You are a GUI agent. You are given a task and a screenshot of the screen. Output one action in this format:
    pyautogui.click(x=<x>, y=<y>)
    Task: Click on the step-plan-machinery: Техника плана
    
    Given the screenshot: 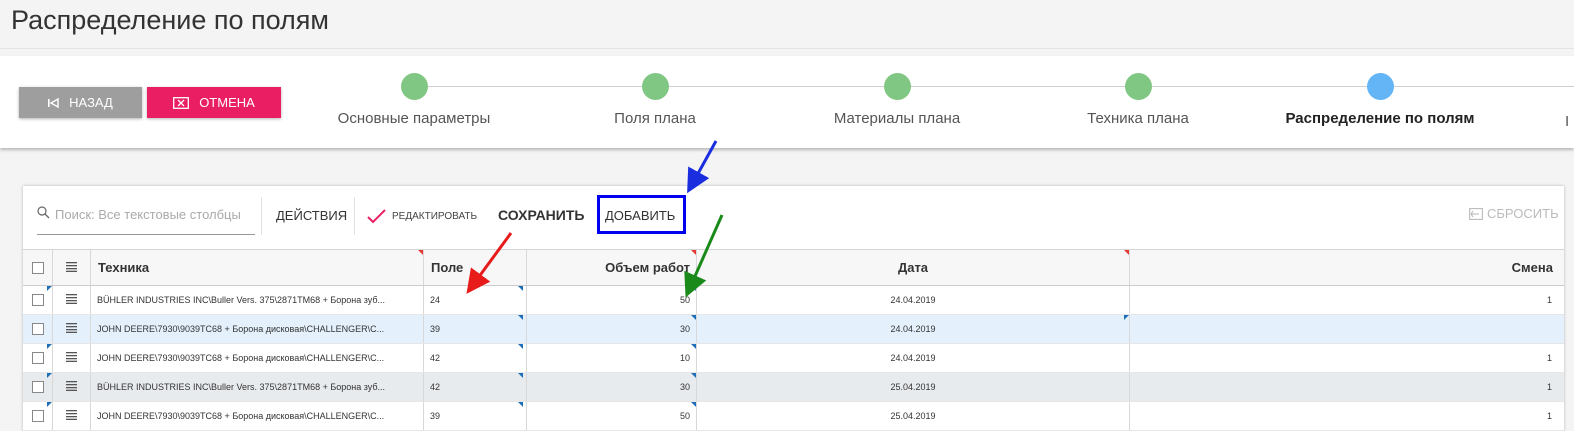 What is the action you would take?
    pyautogui.click(x=1138, y=100)
    